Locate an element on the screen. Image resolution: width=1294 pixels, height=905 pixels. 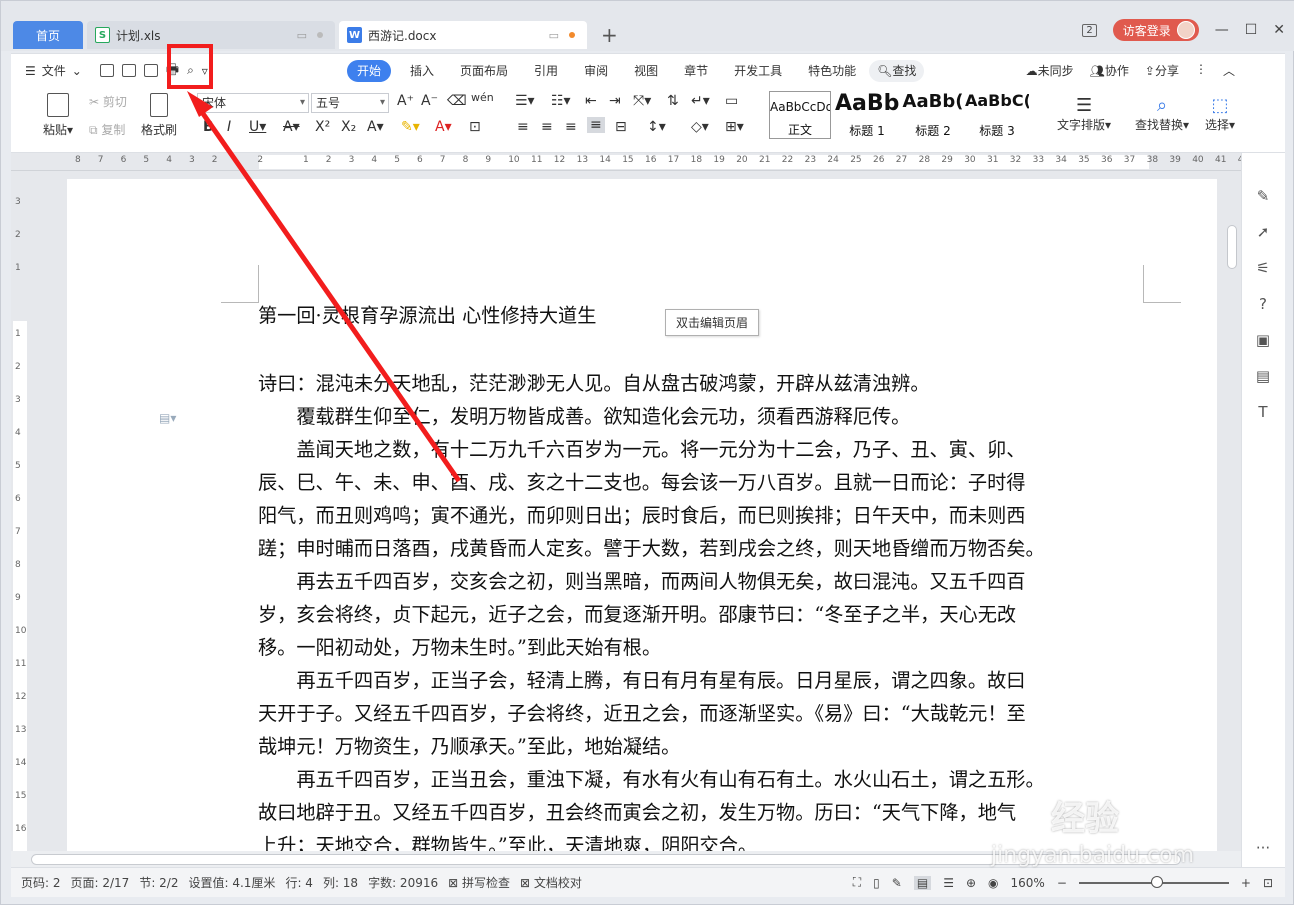
new-tab-button: + is located at coordinates (609, 35).